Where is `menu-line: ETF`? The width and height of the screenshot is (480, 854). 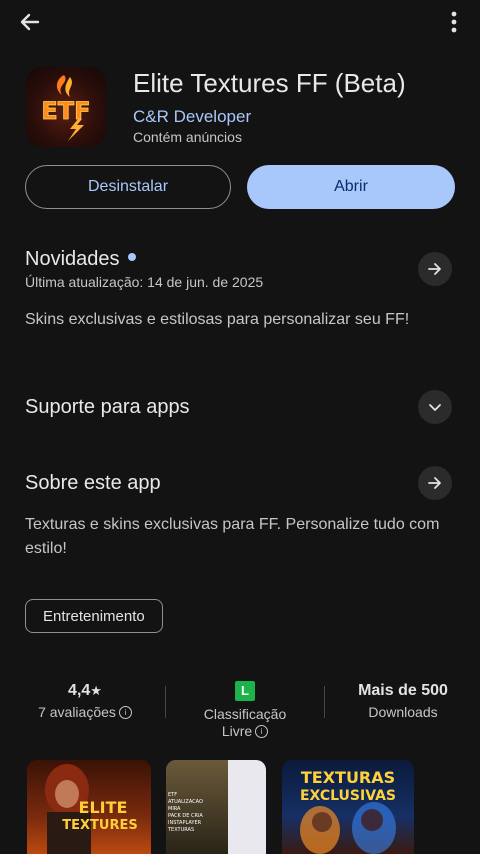
menu-line: ETF is located at coordinates (173, 795).